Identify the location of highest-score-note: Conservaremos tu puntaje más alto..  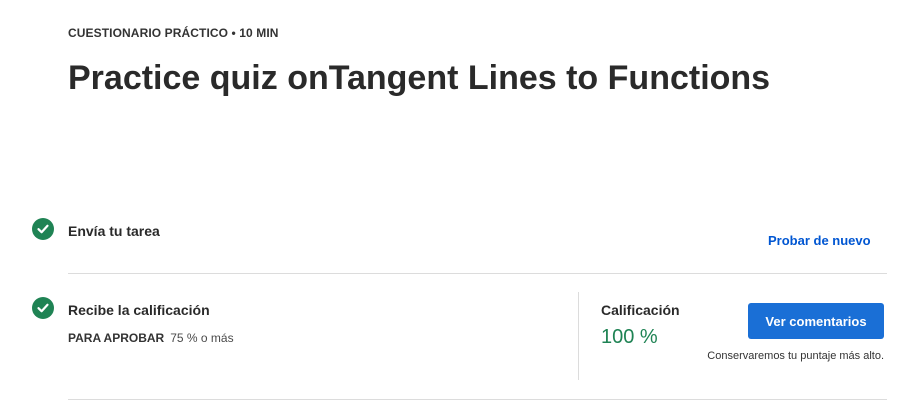
(795, 356).